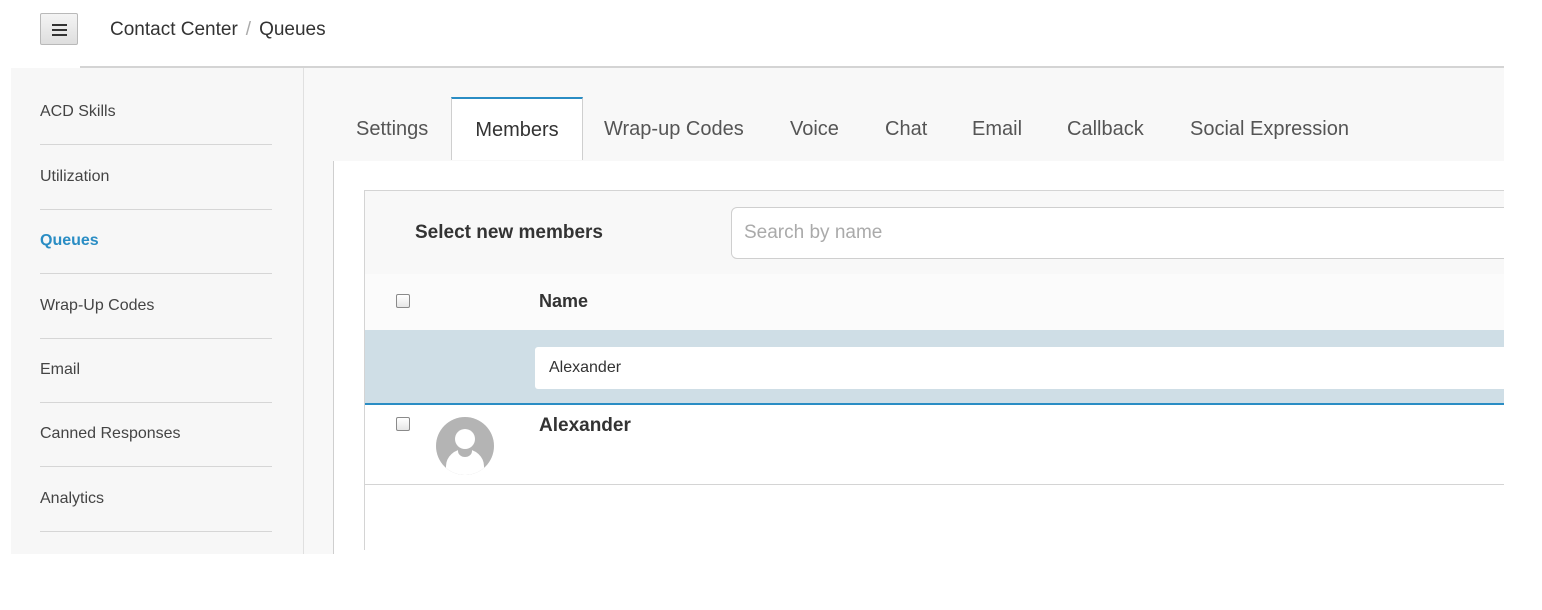 The height and width of the screenshot is (610, 1542). What do you see at coordinates (563, 301) in the screenshot?
I see `column-header-name: Name` at bounding box center [563, 301].